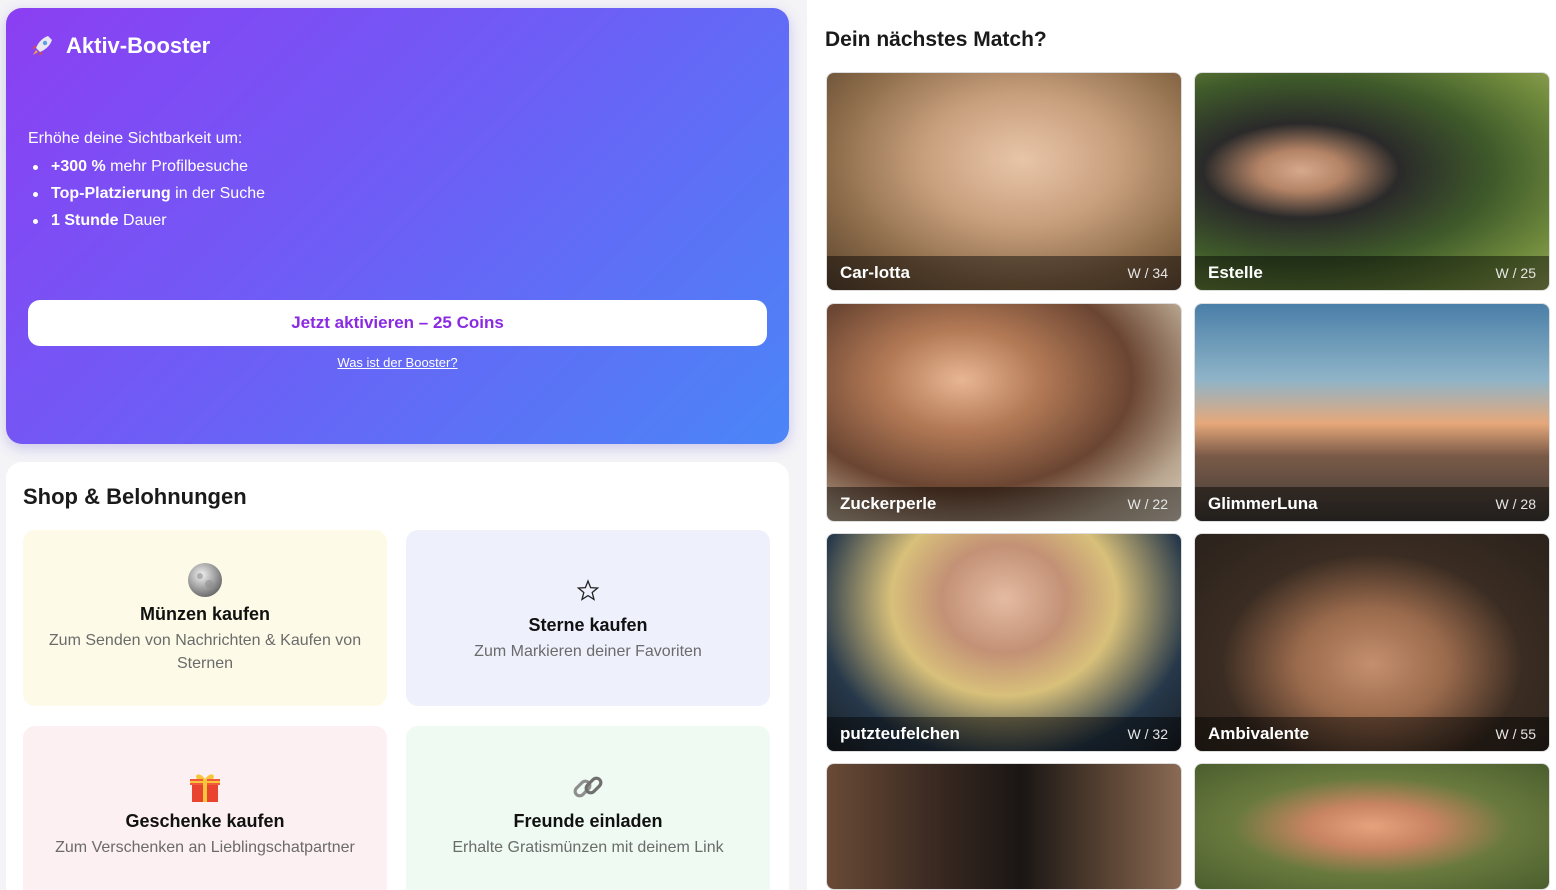 The height and width of the screenshot is (890, 1556). I want to click on coin-icon, so click(205, 580).